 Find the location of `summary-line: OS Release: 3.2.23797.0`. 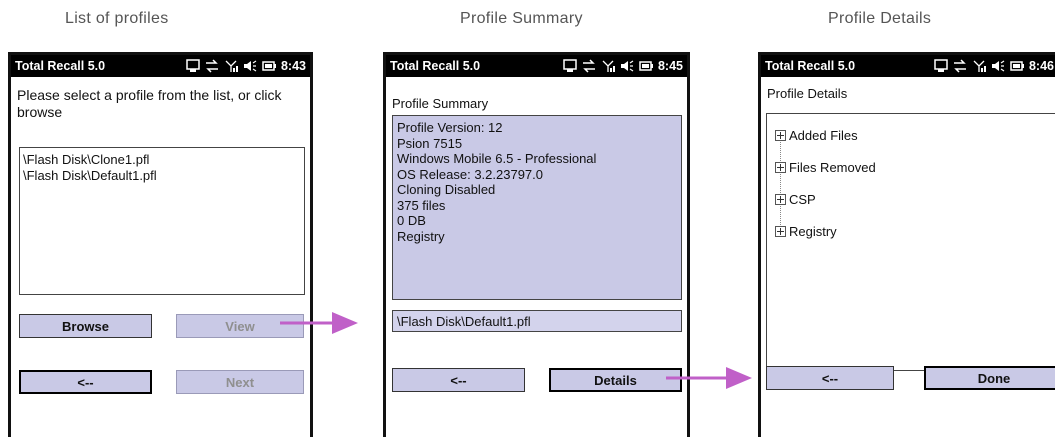

summary-line: OS Release: 3.2.23797.0 is located at coordinates (470, 174).